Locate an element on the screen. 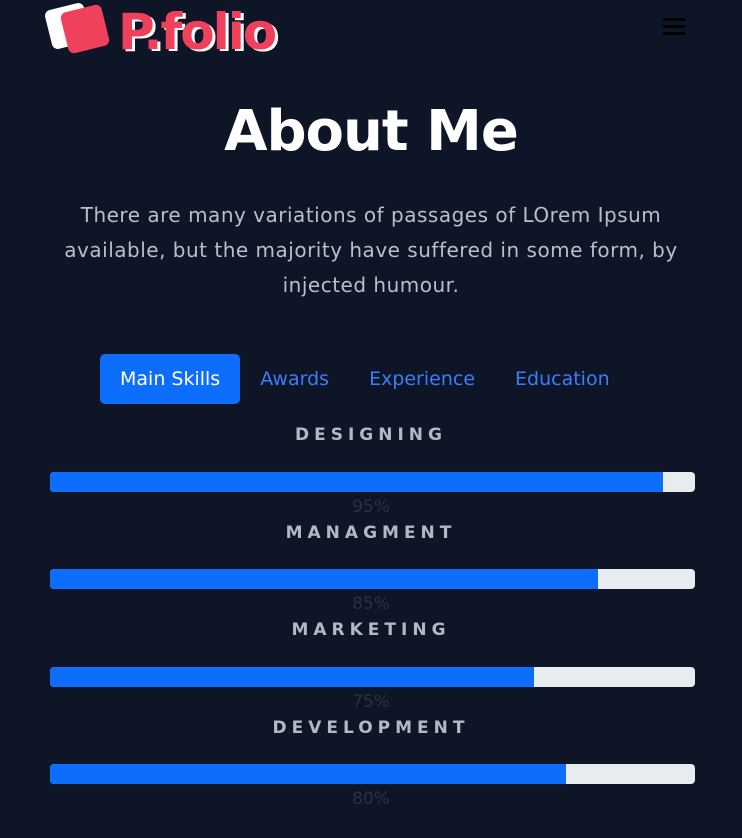  skill-title-marketing: MARKETING is located at coordinates (371, 630).